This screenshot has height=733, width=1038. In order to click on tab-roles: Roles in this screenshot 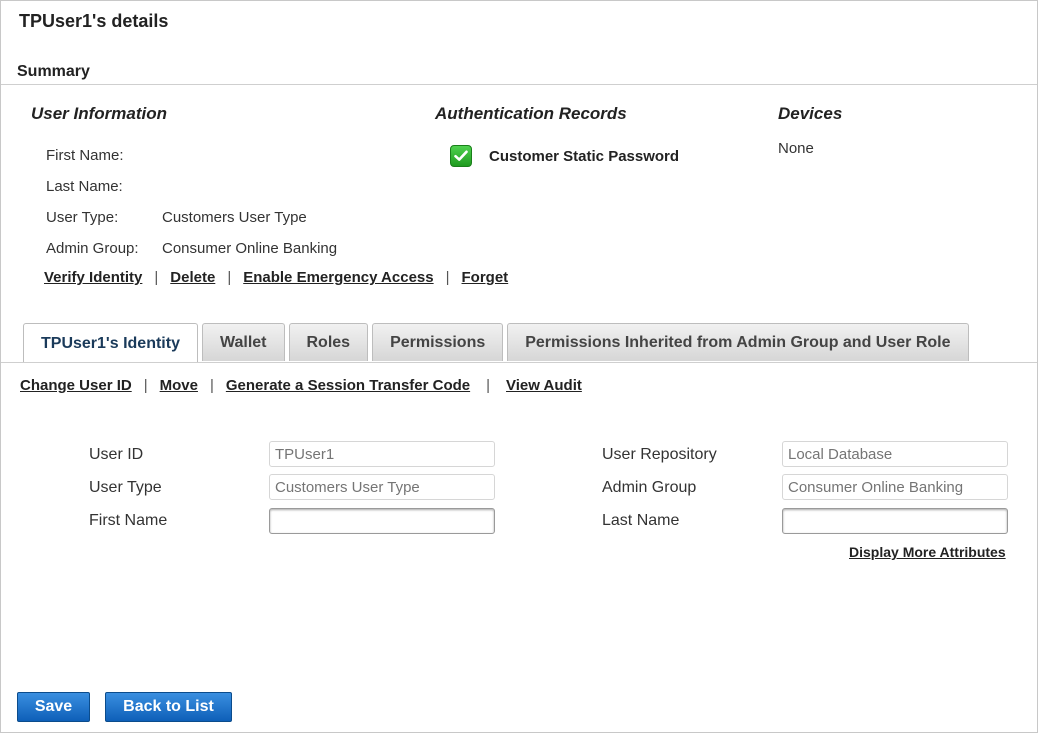, I will do `click(328, 342)`.